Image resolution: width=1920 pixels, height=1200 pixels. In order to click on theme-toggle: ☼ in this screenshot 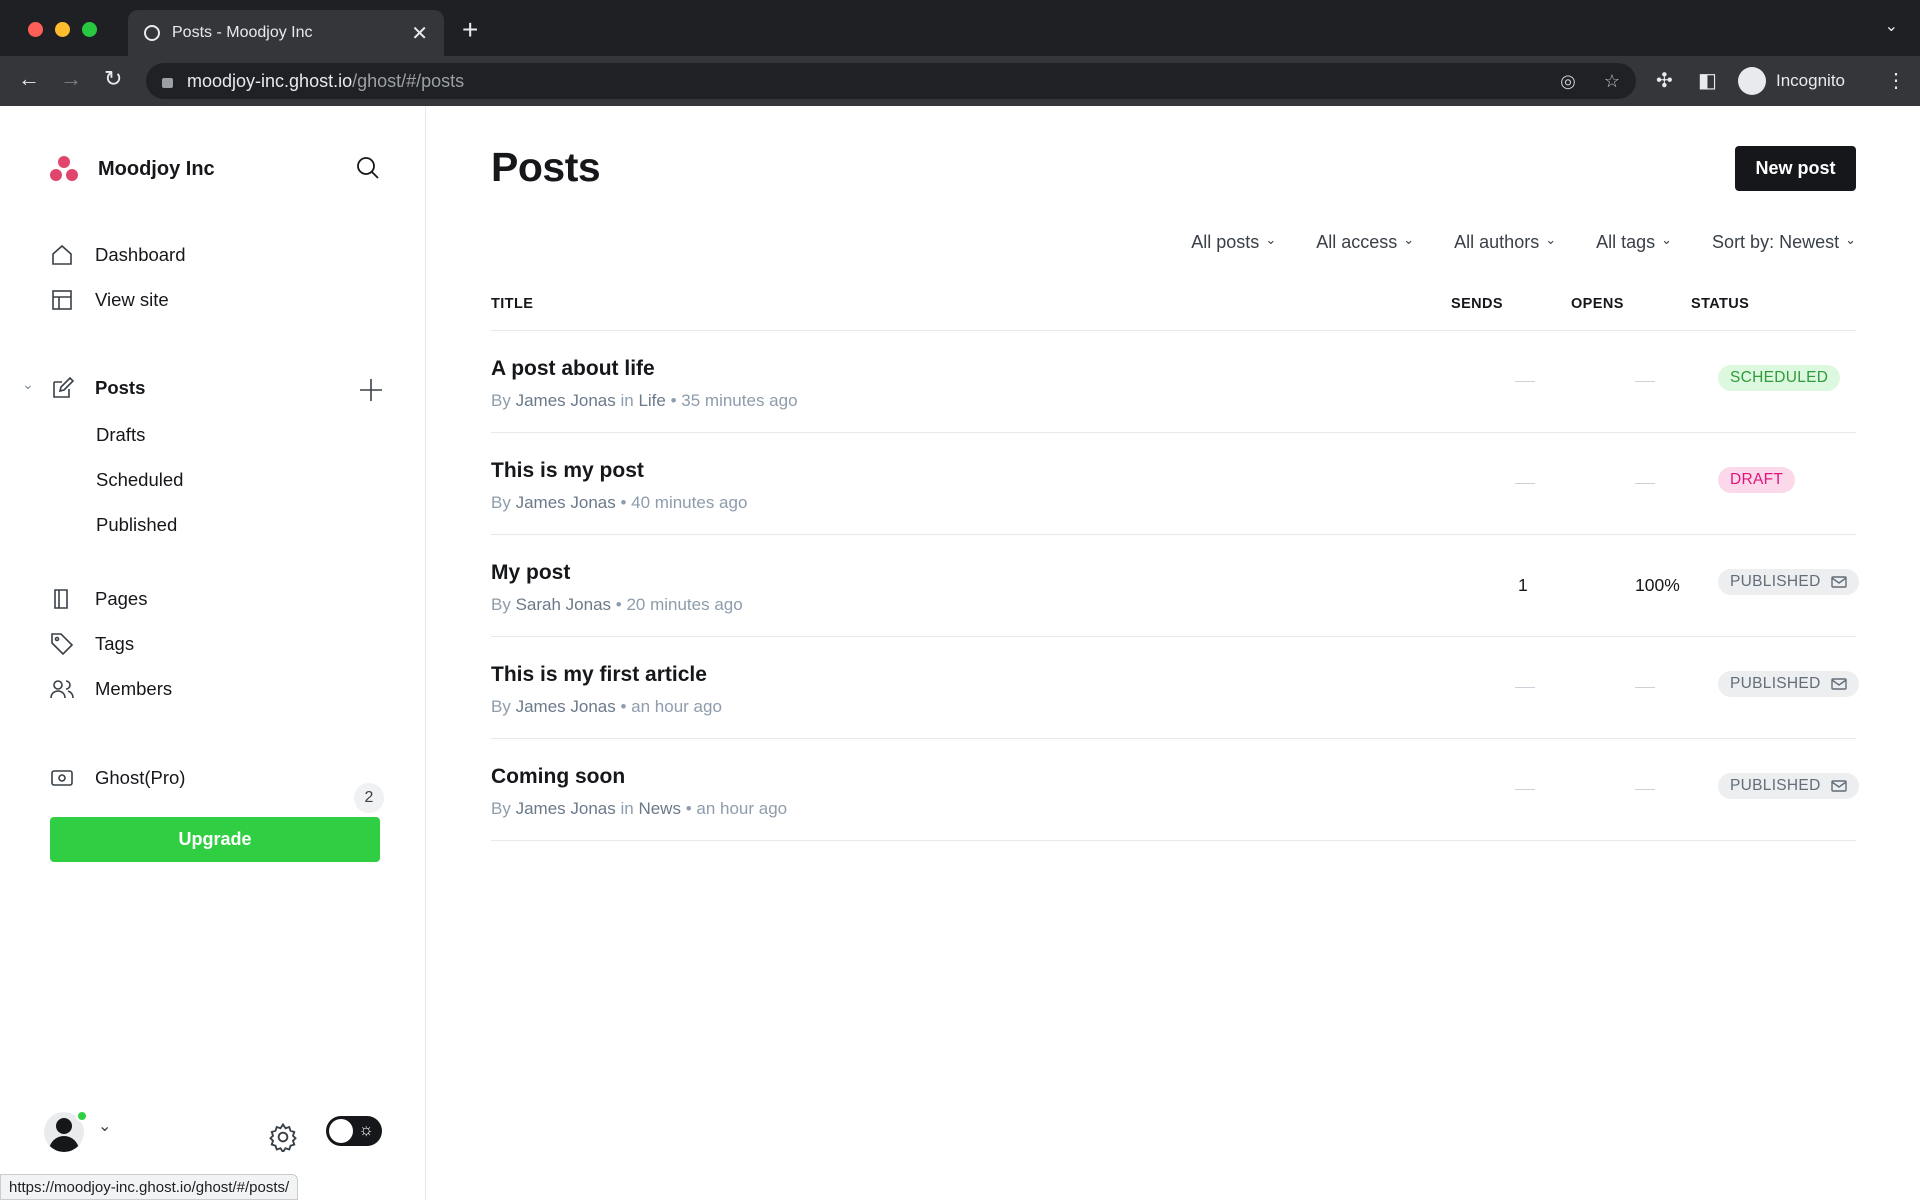, I will do `click(354, 1131)`.